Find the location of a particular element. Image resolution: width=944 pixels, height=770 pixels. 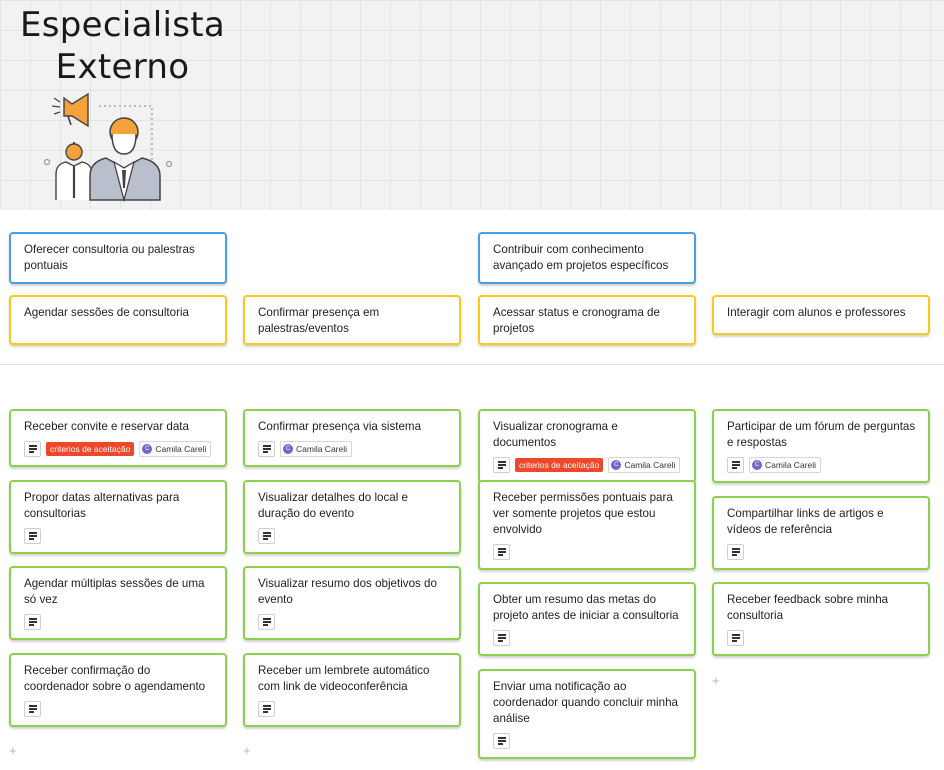

activity-card: Agendar sessões de consultoria is located at coordinates (118, 320).